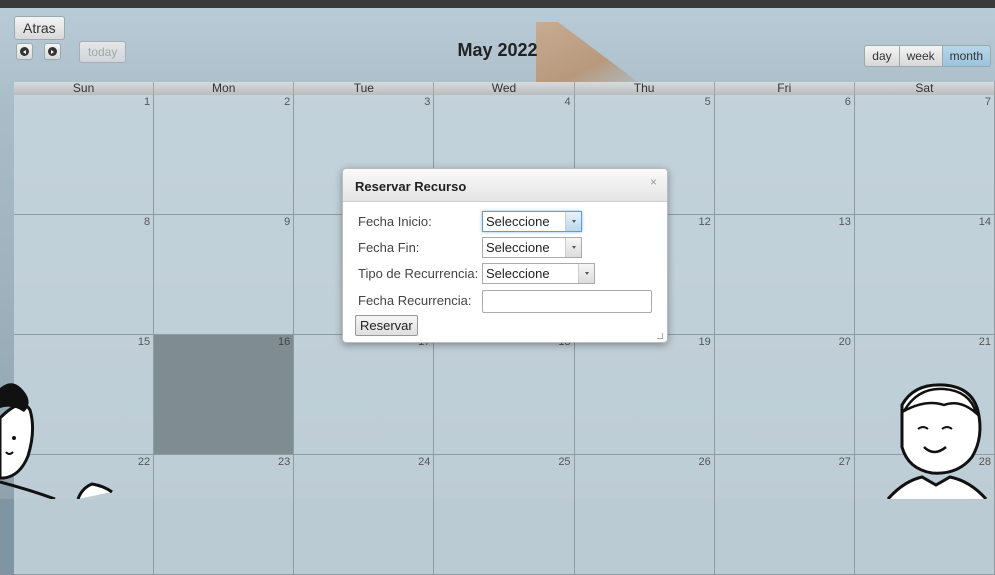 The height and width of the screenshot is (575, 995). What do you see at coordinates (644, 395) in the screenshot?
I see `day-cell: 19` at bounding box center [644, 395].